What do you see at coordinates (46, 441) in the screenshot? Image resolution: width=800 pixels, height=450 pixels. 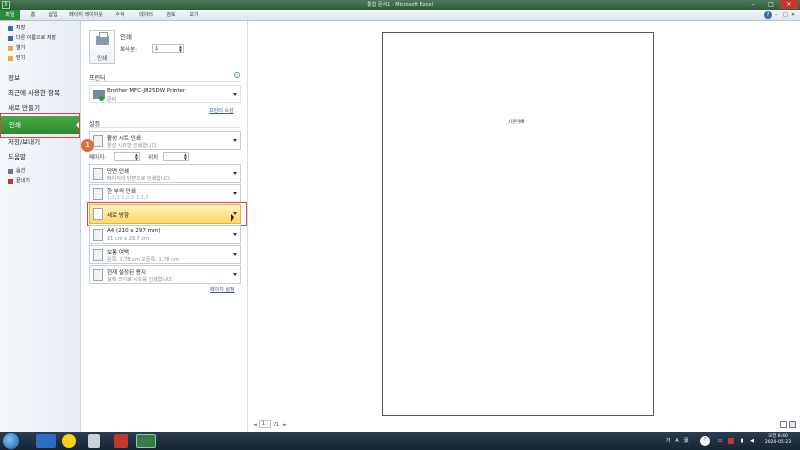 I see `ie-taskbar-icon` at bounding box center [46, 441].